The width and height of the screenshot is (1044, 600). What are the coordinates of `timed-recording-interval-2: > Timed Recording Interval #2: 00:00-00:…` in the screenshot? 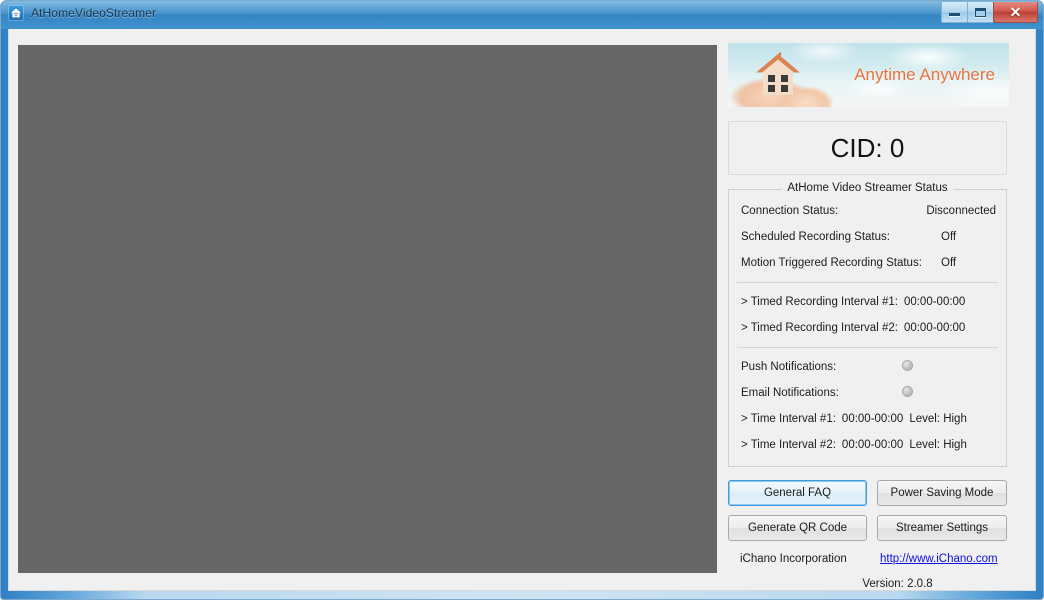 It's located at (867, 328).